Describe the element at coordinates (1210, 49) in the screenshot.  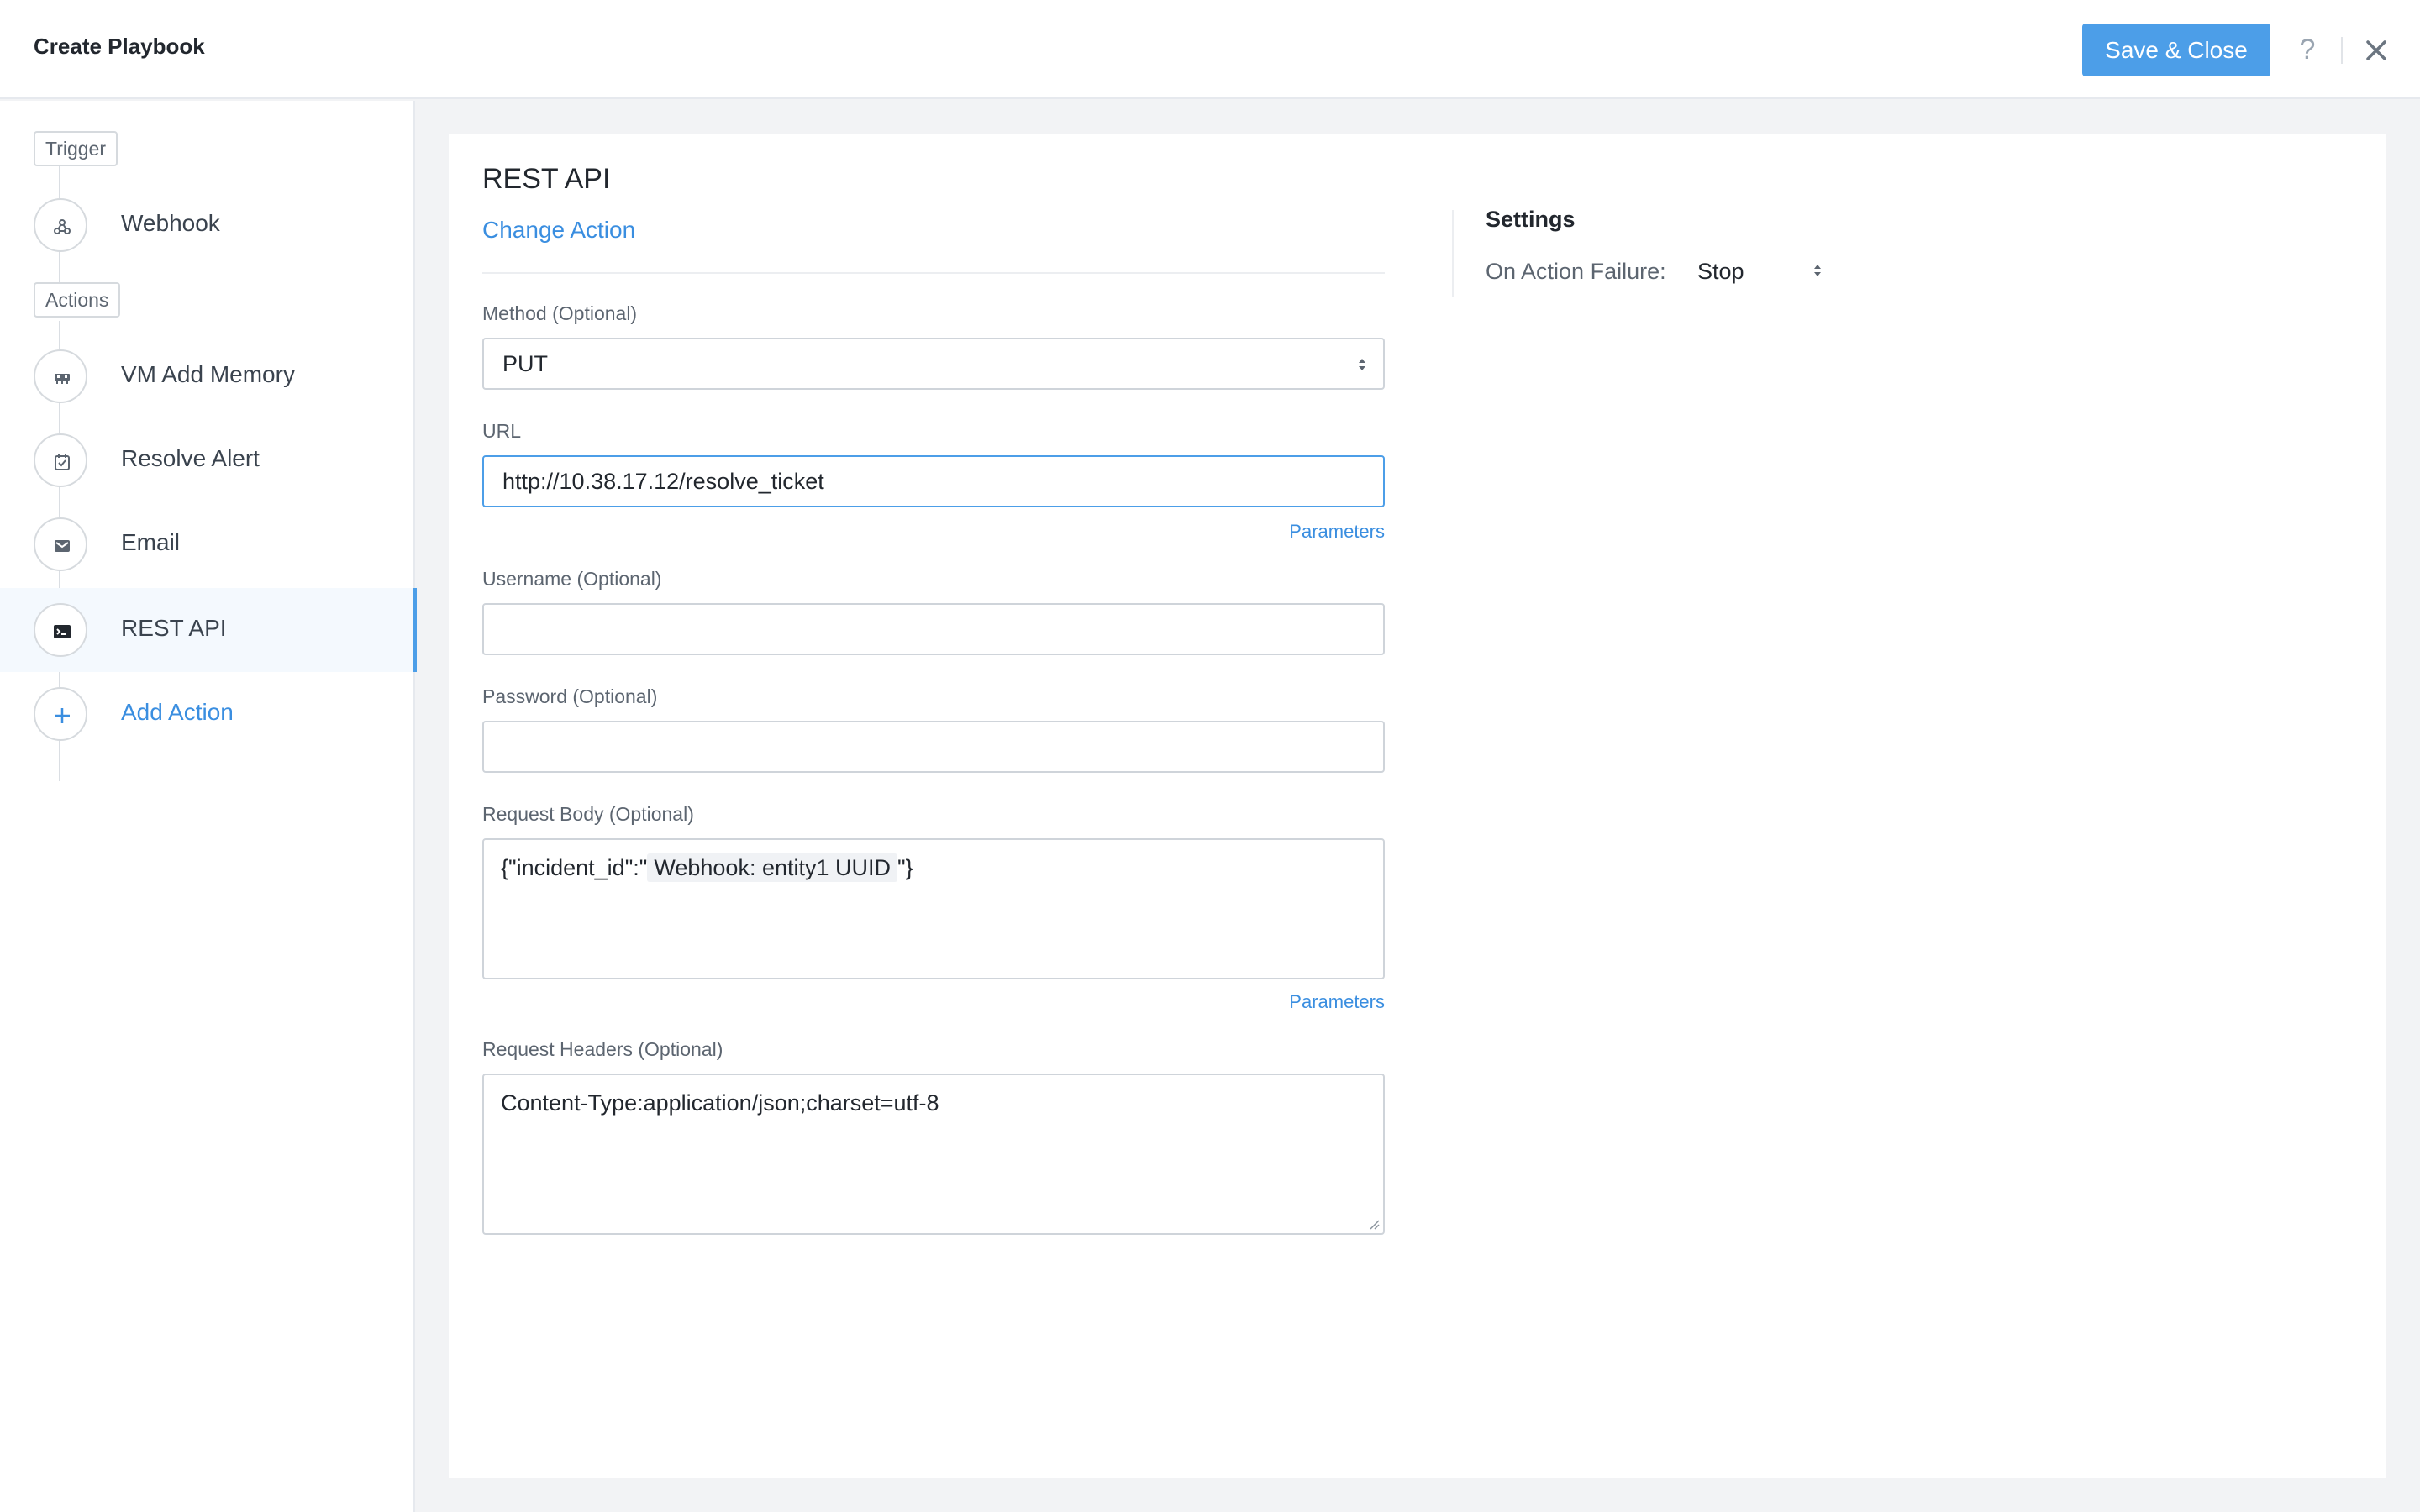
I see `header: Create Playbook Save & Close ?` at that location.